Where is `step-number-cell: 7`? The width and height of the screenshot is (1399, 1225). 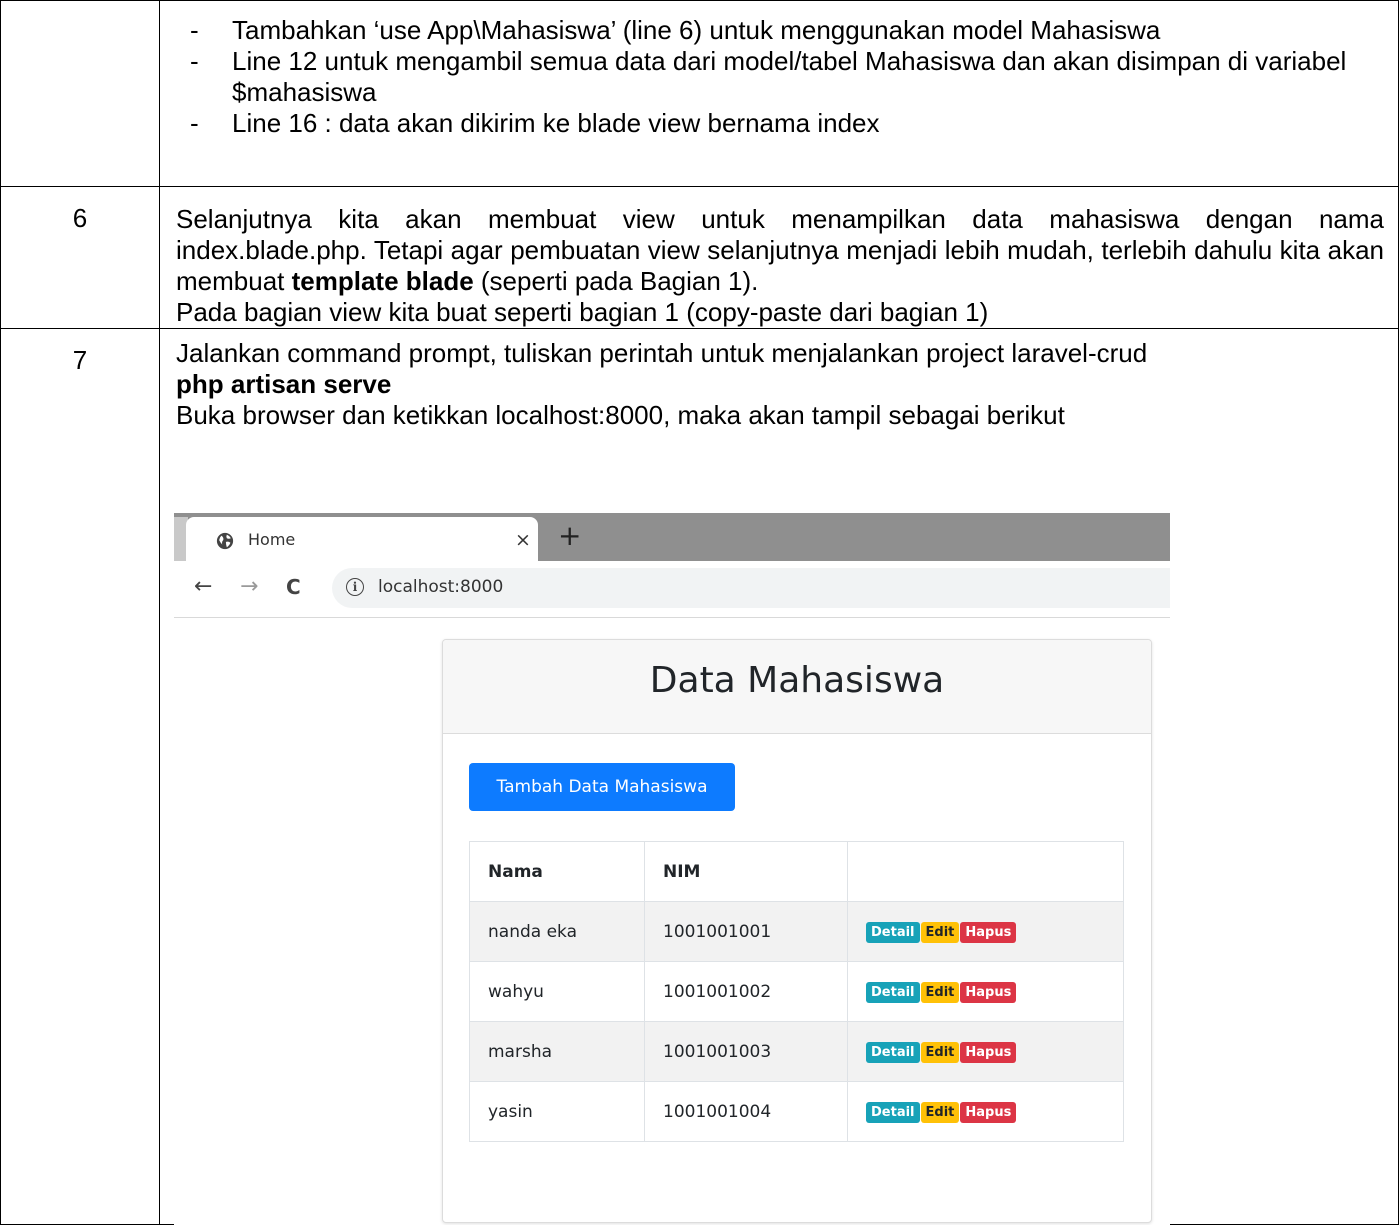 step-number-cell: 7 is located at coordinates (80, 776).